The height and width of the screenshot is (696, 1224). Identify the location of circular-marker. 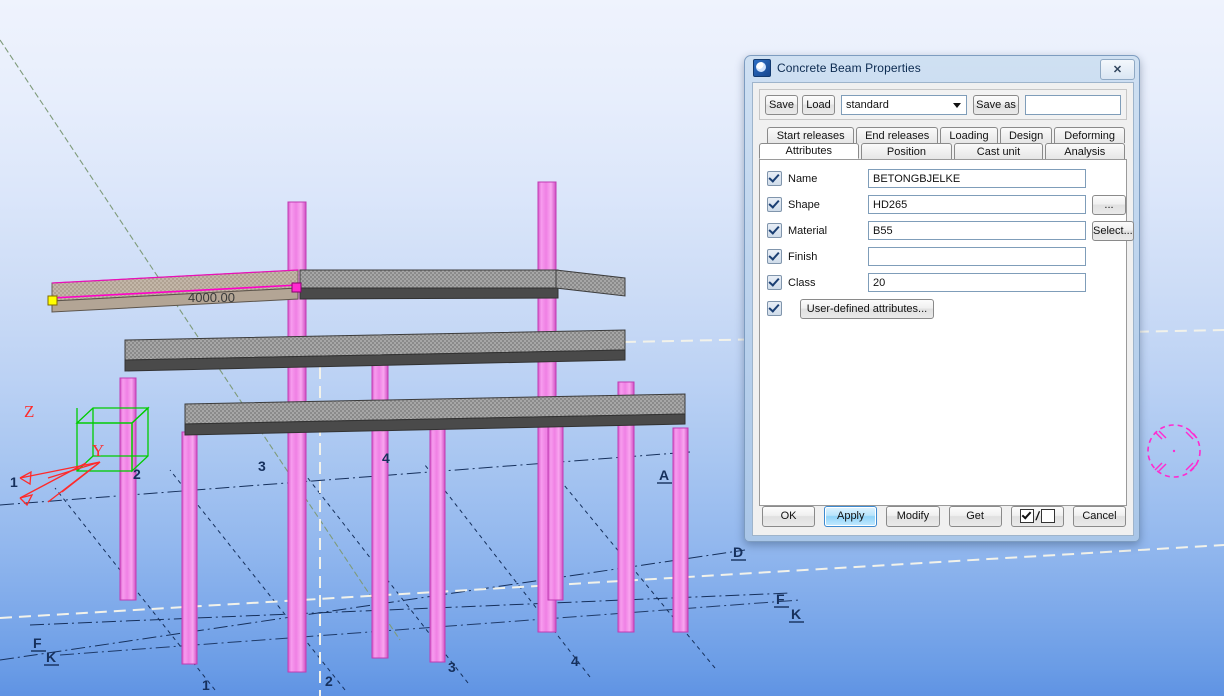
(1174, 451).